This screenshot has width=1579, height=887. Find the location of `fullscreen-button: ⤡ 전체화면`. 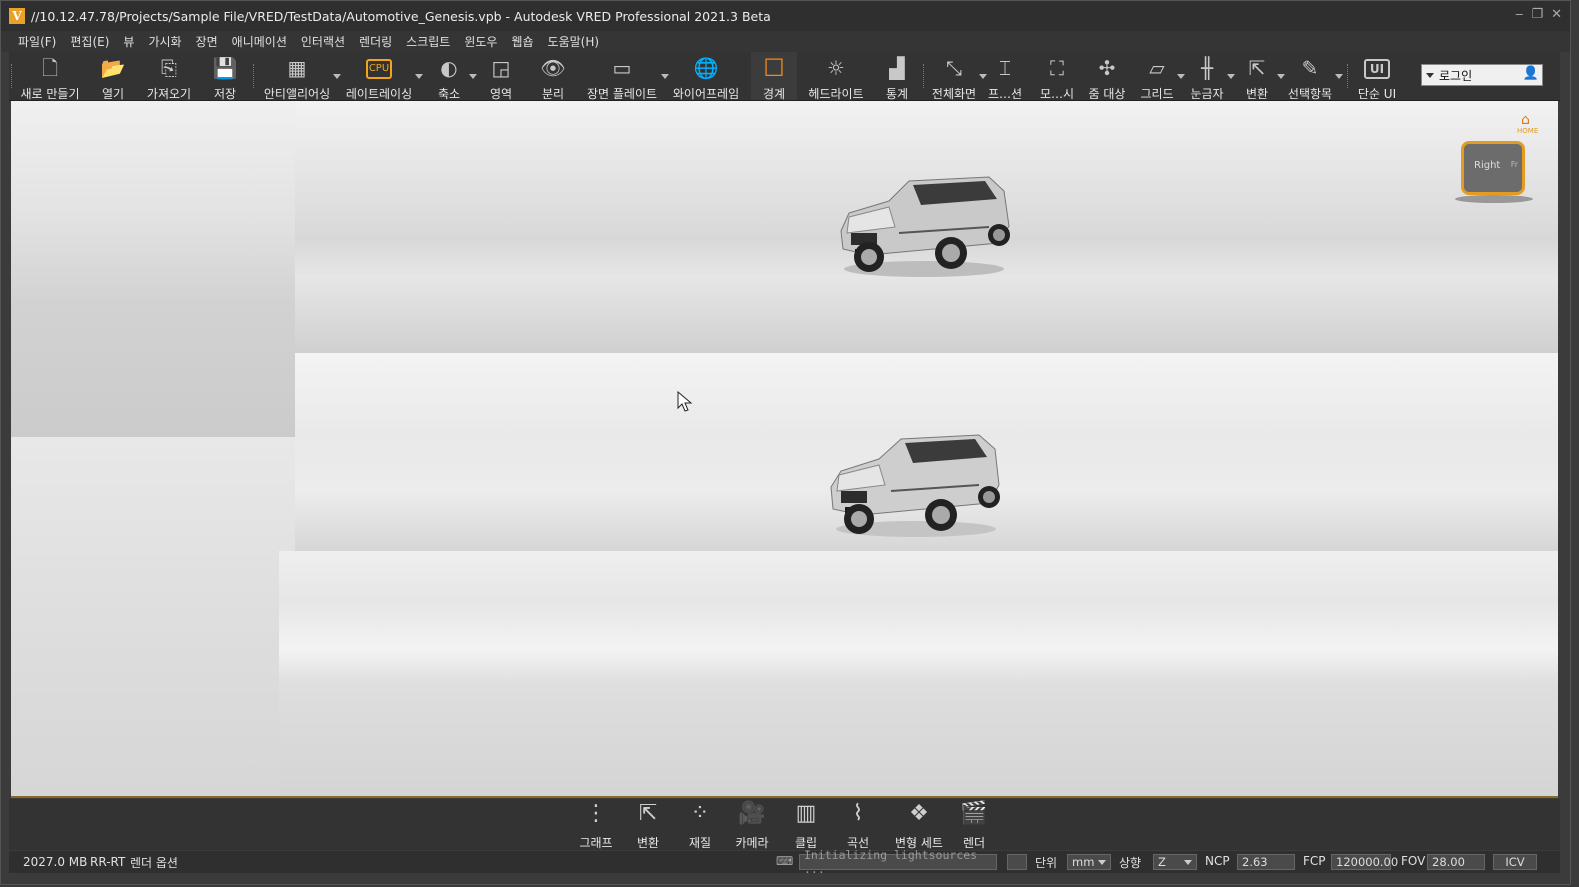

fullscreen-button: ⤡ 전체화면 is located at coordinates (958, 76).